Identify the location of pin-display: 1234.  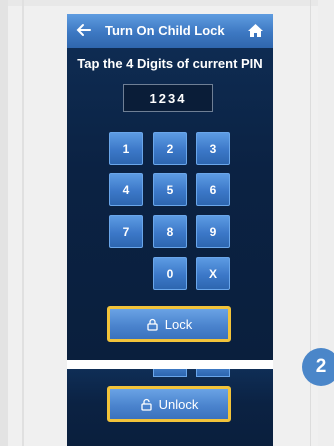
(168, 98).